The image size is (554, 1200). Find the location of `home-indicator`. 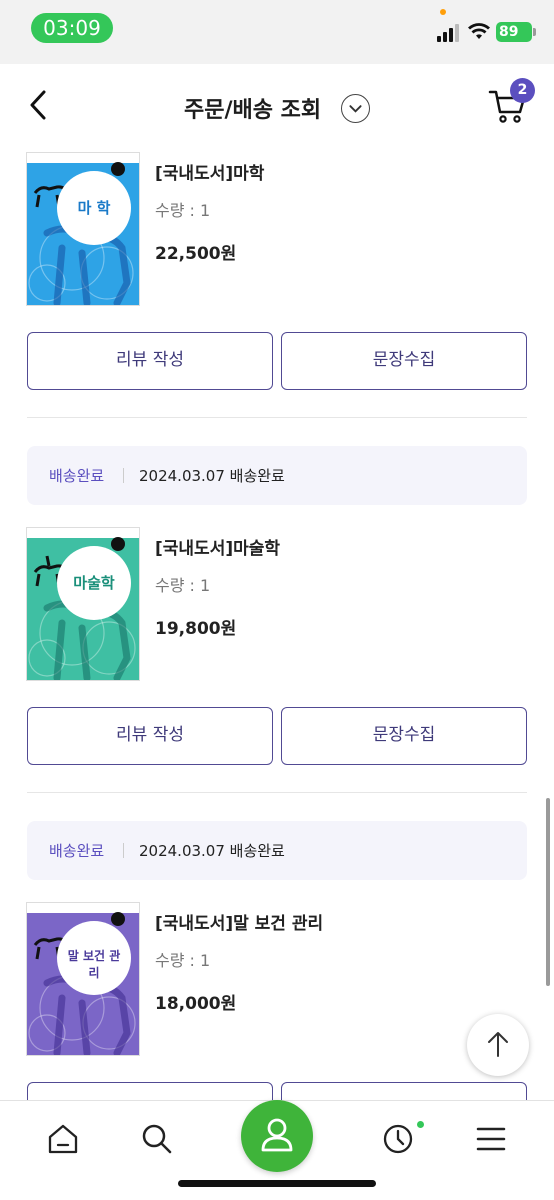

home-indicator is located at coordinates (277, 1183).